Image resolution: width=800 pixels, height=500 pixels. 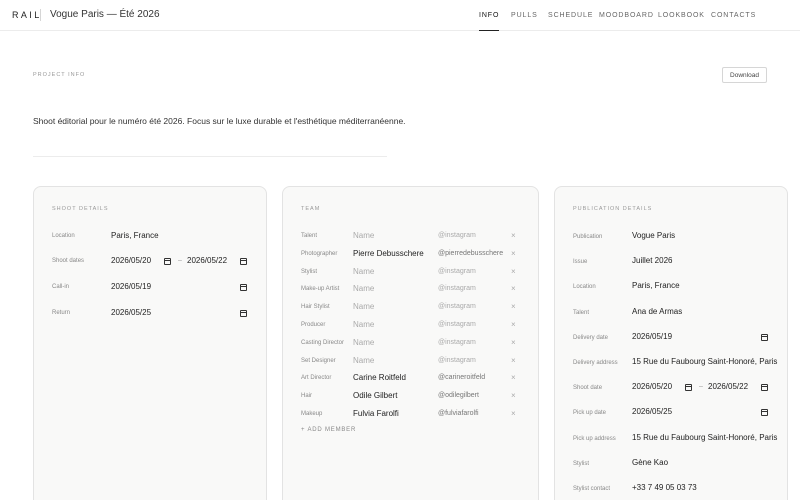 What do you see at coordinates (581, 463) in the screenshot?
I see `stylist-label: Stylist` at bounding box center [581, 463].